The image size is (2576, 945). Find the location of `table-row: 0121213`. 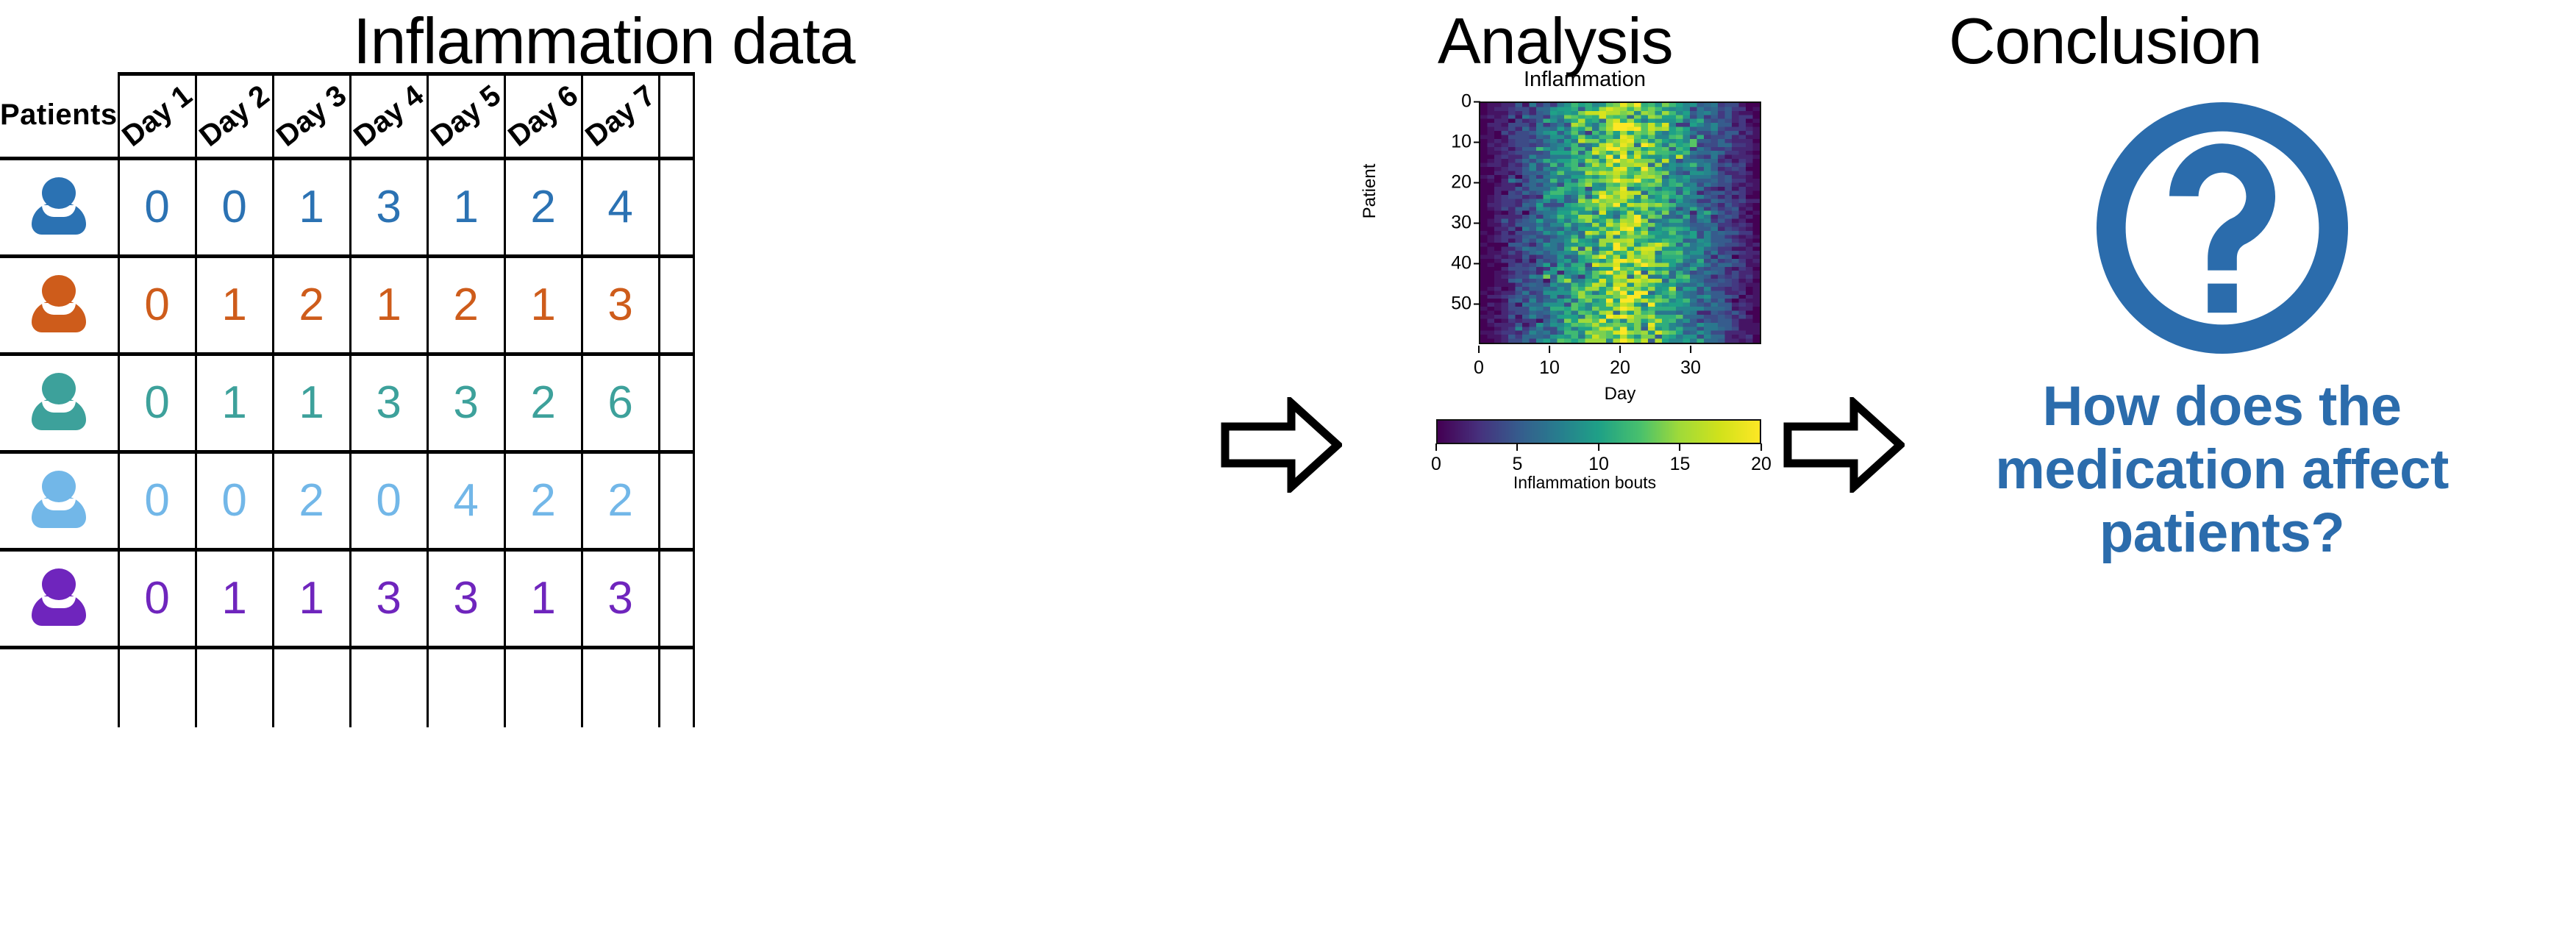

table-row: 0121213 is located at coordinates (347, 304).